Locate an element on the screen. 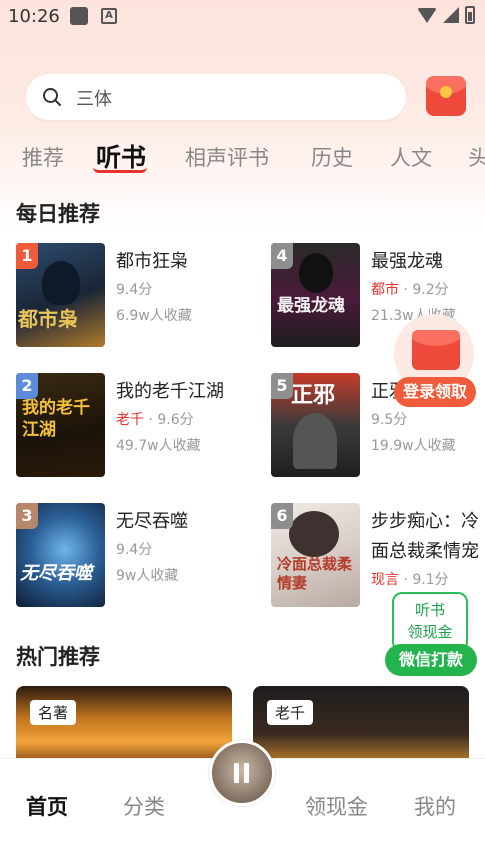  book-cover: 我的老千江湖 2 is located at coordinates (60, 425).